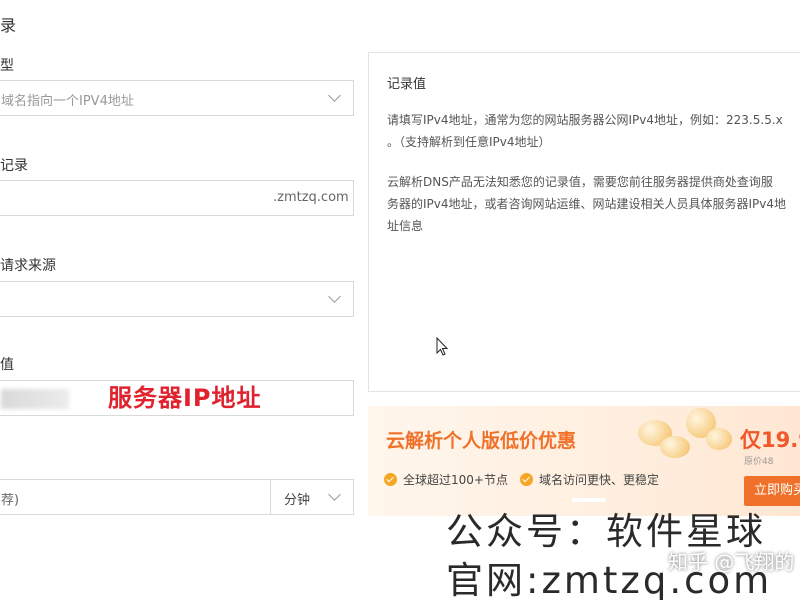 This screenshot has width=800, height=600. What do you see at coordinates (7, 66) in the screenshot?
I see `record-type-label: 型` at bounding box center [7, 66].